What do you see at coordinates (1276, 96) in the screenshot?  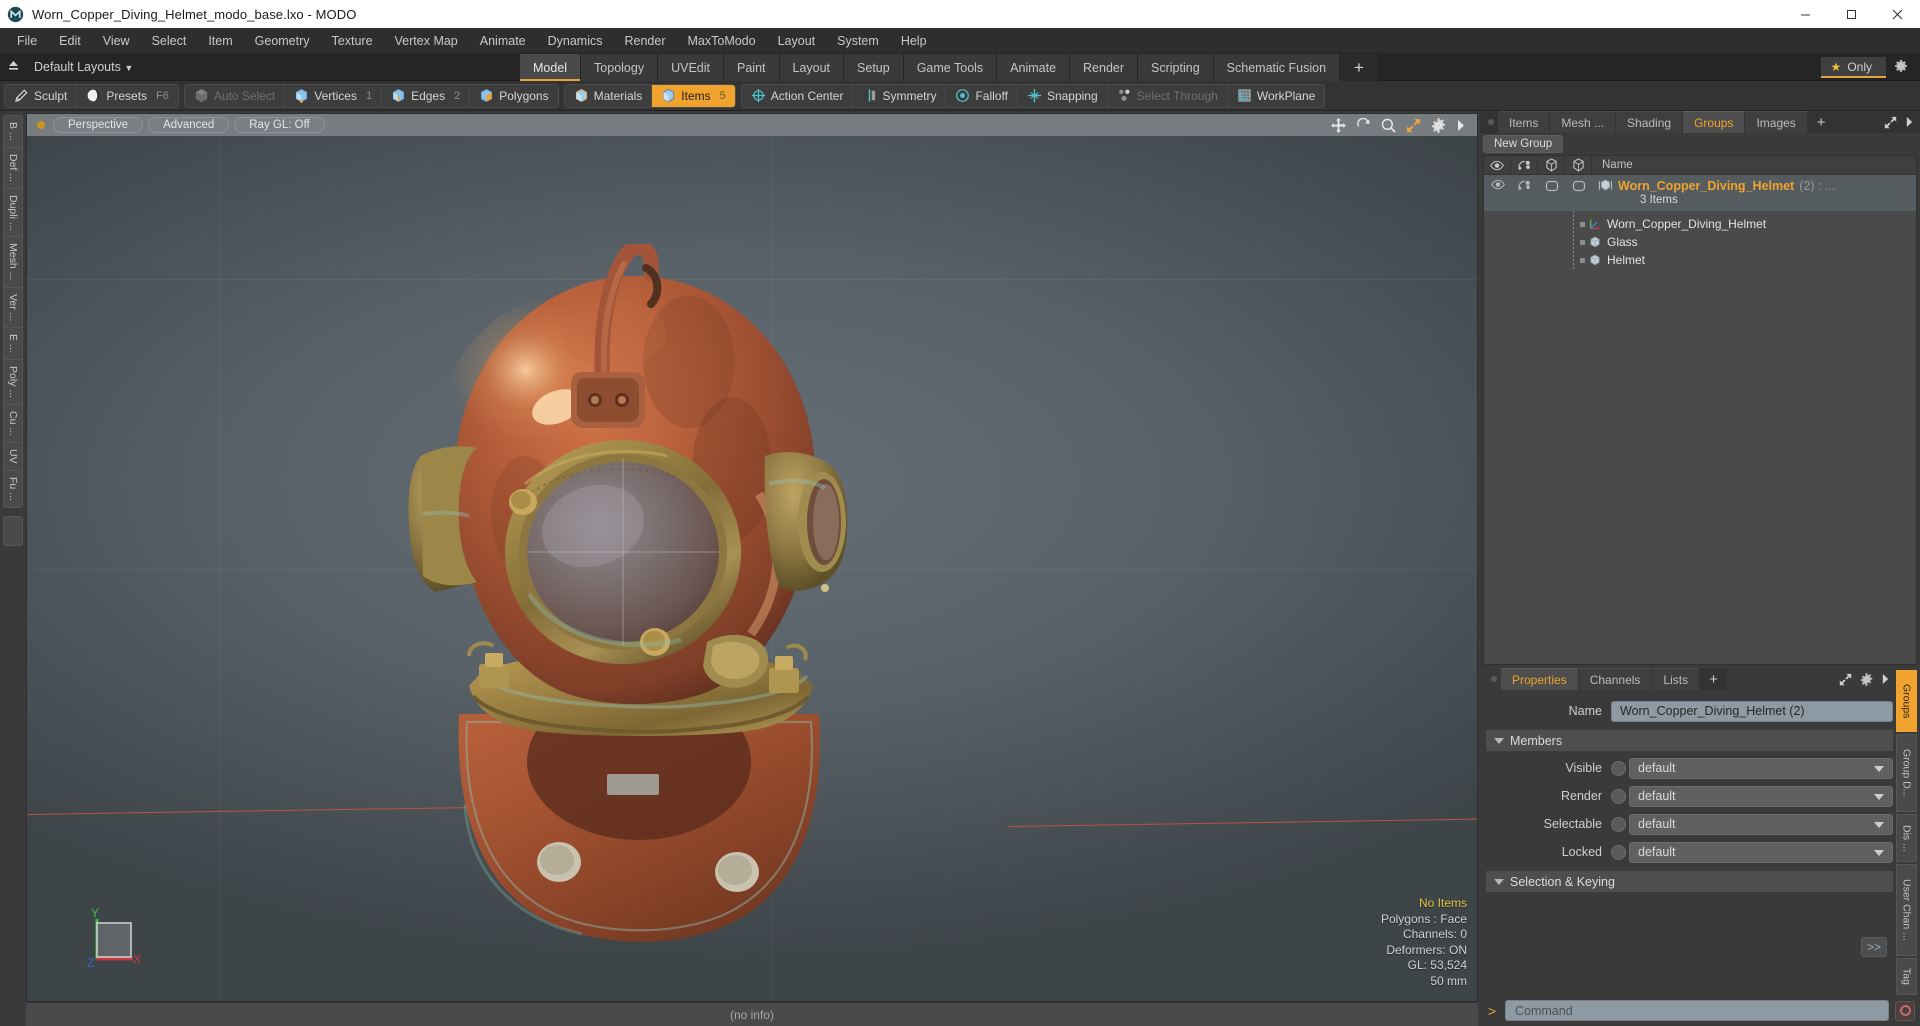 I see `workplane-button: WorkPlane` at bounding box center [1276, 96].